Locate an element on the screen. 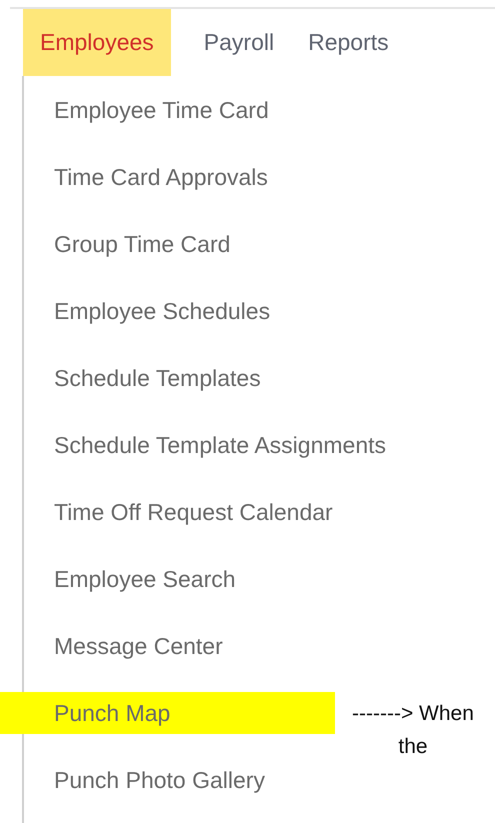  annotation-text: the is located at coordinates (413, 747).